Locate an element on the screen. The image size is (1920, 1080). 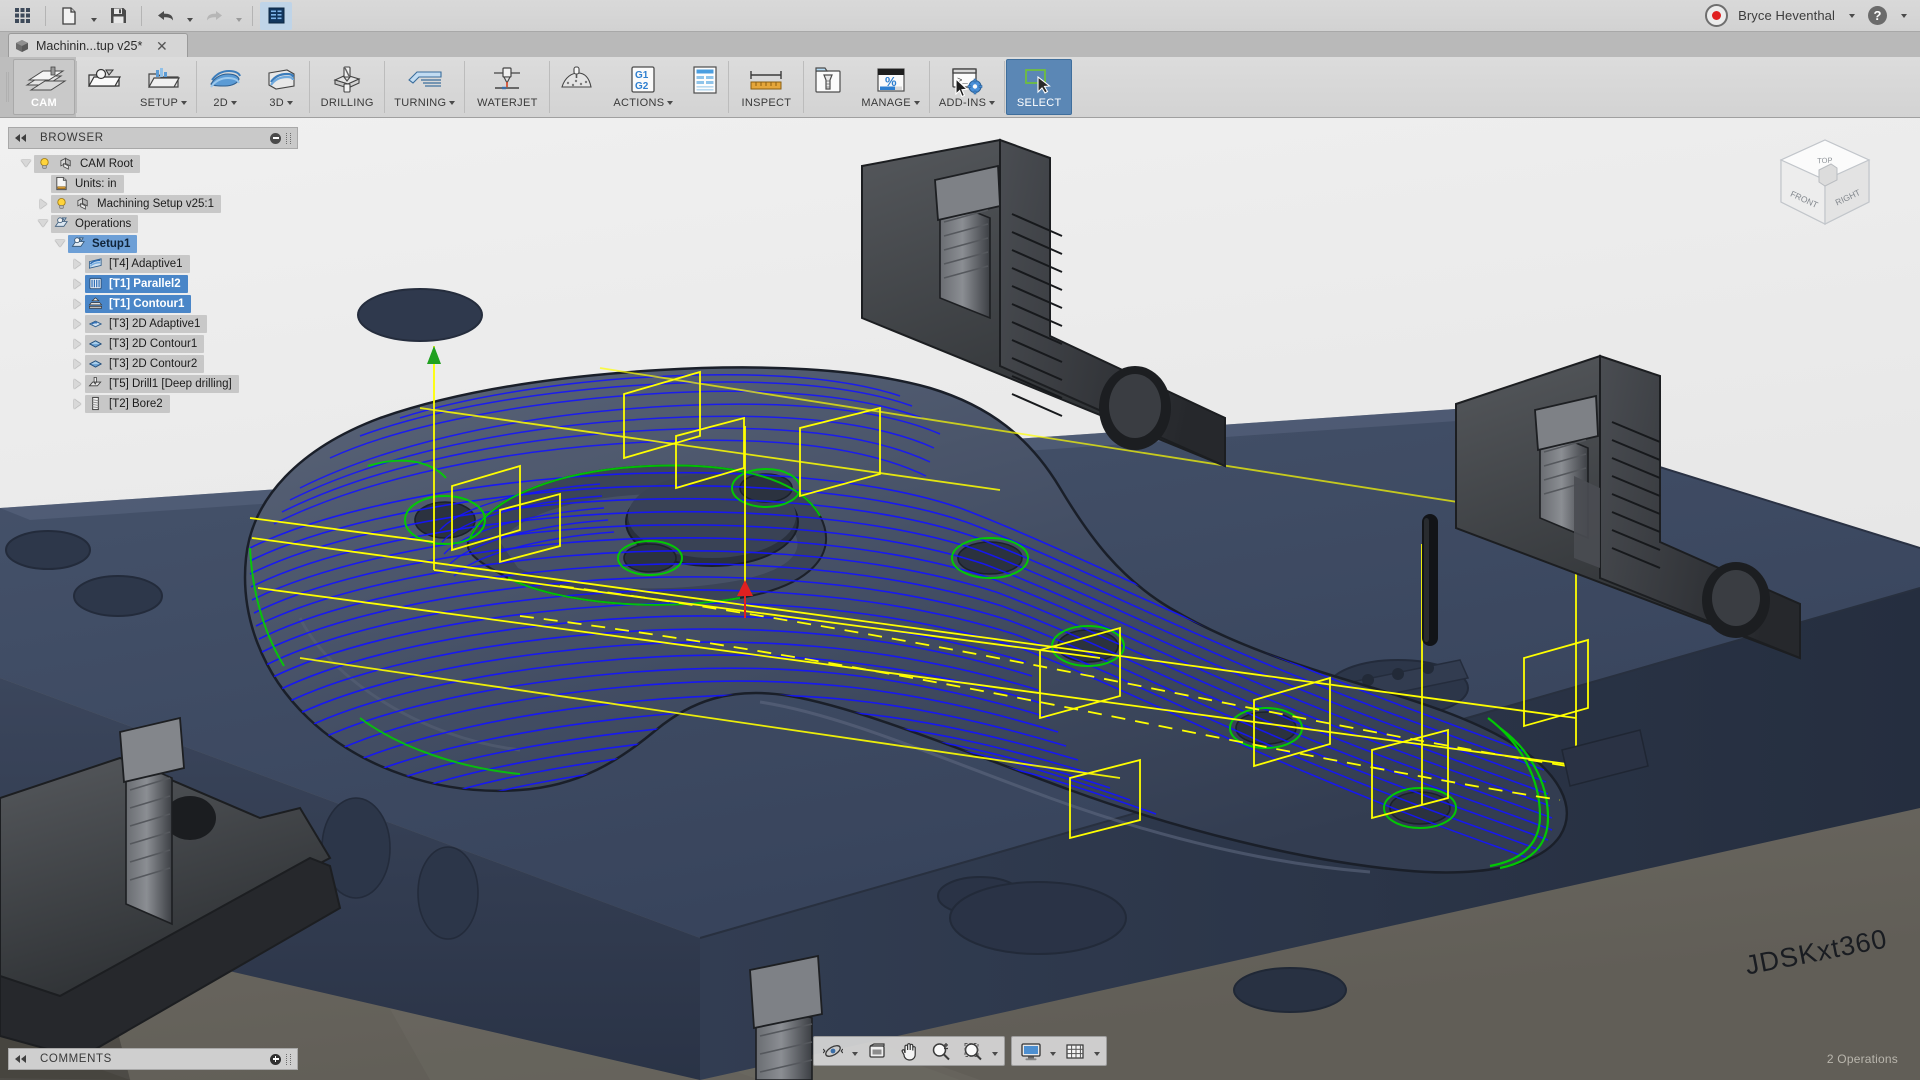
comments-collapse-icon is located at coordinates (20, 1059).